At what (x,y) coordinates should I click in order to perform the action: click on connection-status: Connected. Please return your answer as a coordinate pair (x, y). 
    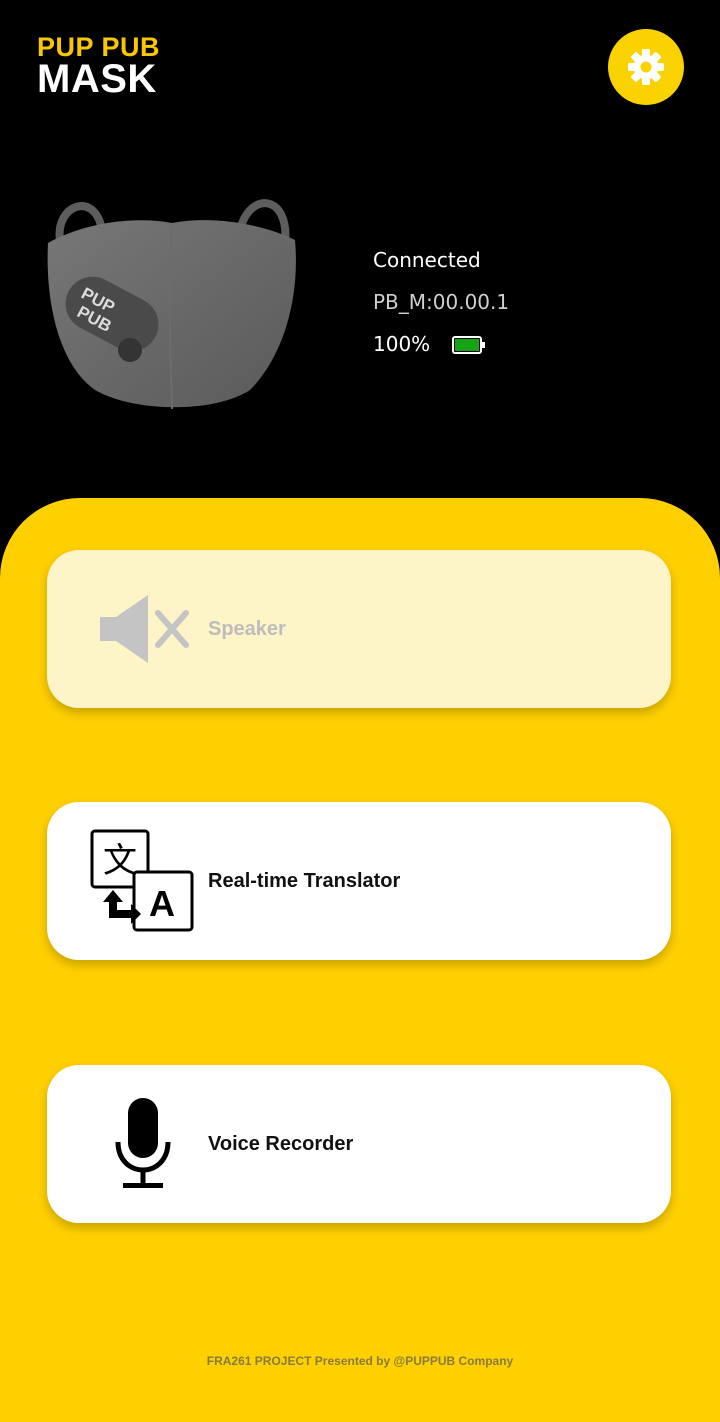
    Looking at the image, I should click on (427, 260).